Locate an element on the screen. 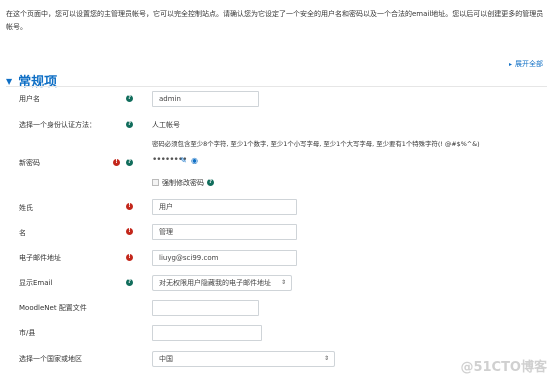 The height and width of the screenshot is (381, 553). email-input: liuyg@sci99.com is located at coordinates (224, 258).